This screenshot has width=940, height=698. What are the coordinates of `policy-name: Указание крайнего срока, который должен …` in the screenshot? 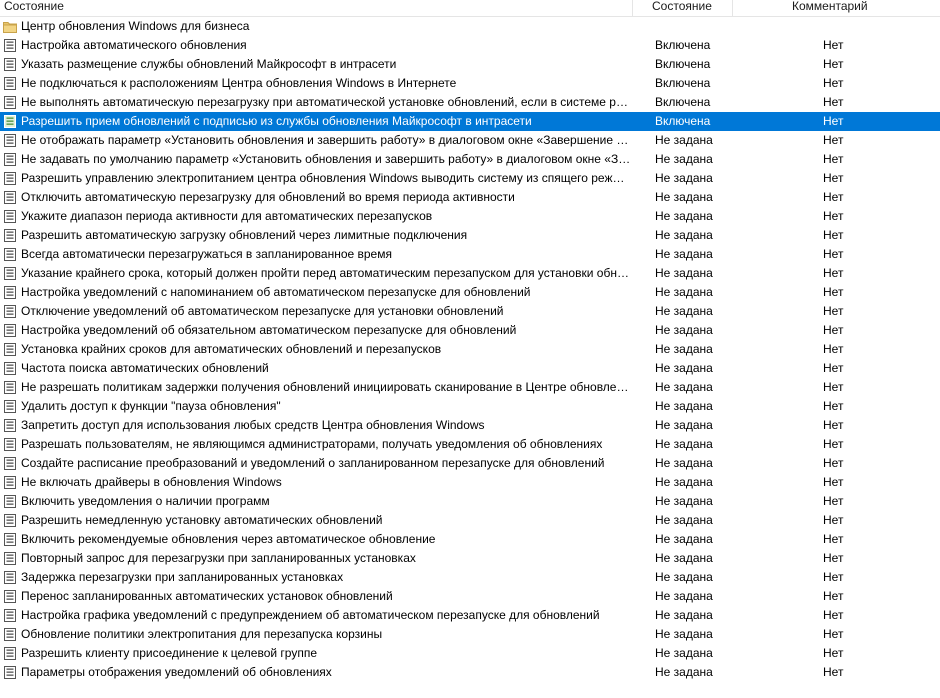 It's located at (326, 273).